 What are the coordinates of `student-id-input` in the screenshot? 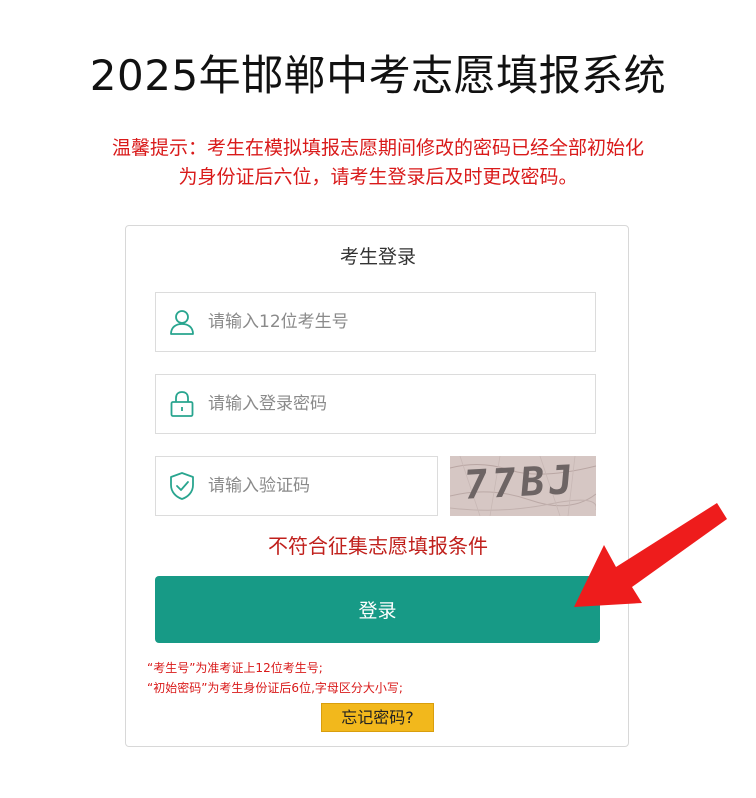 It's located at (401, 322).